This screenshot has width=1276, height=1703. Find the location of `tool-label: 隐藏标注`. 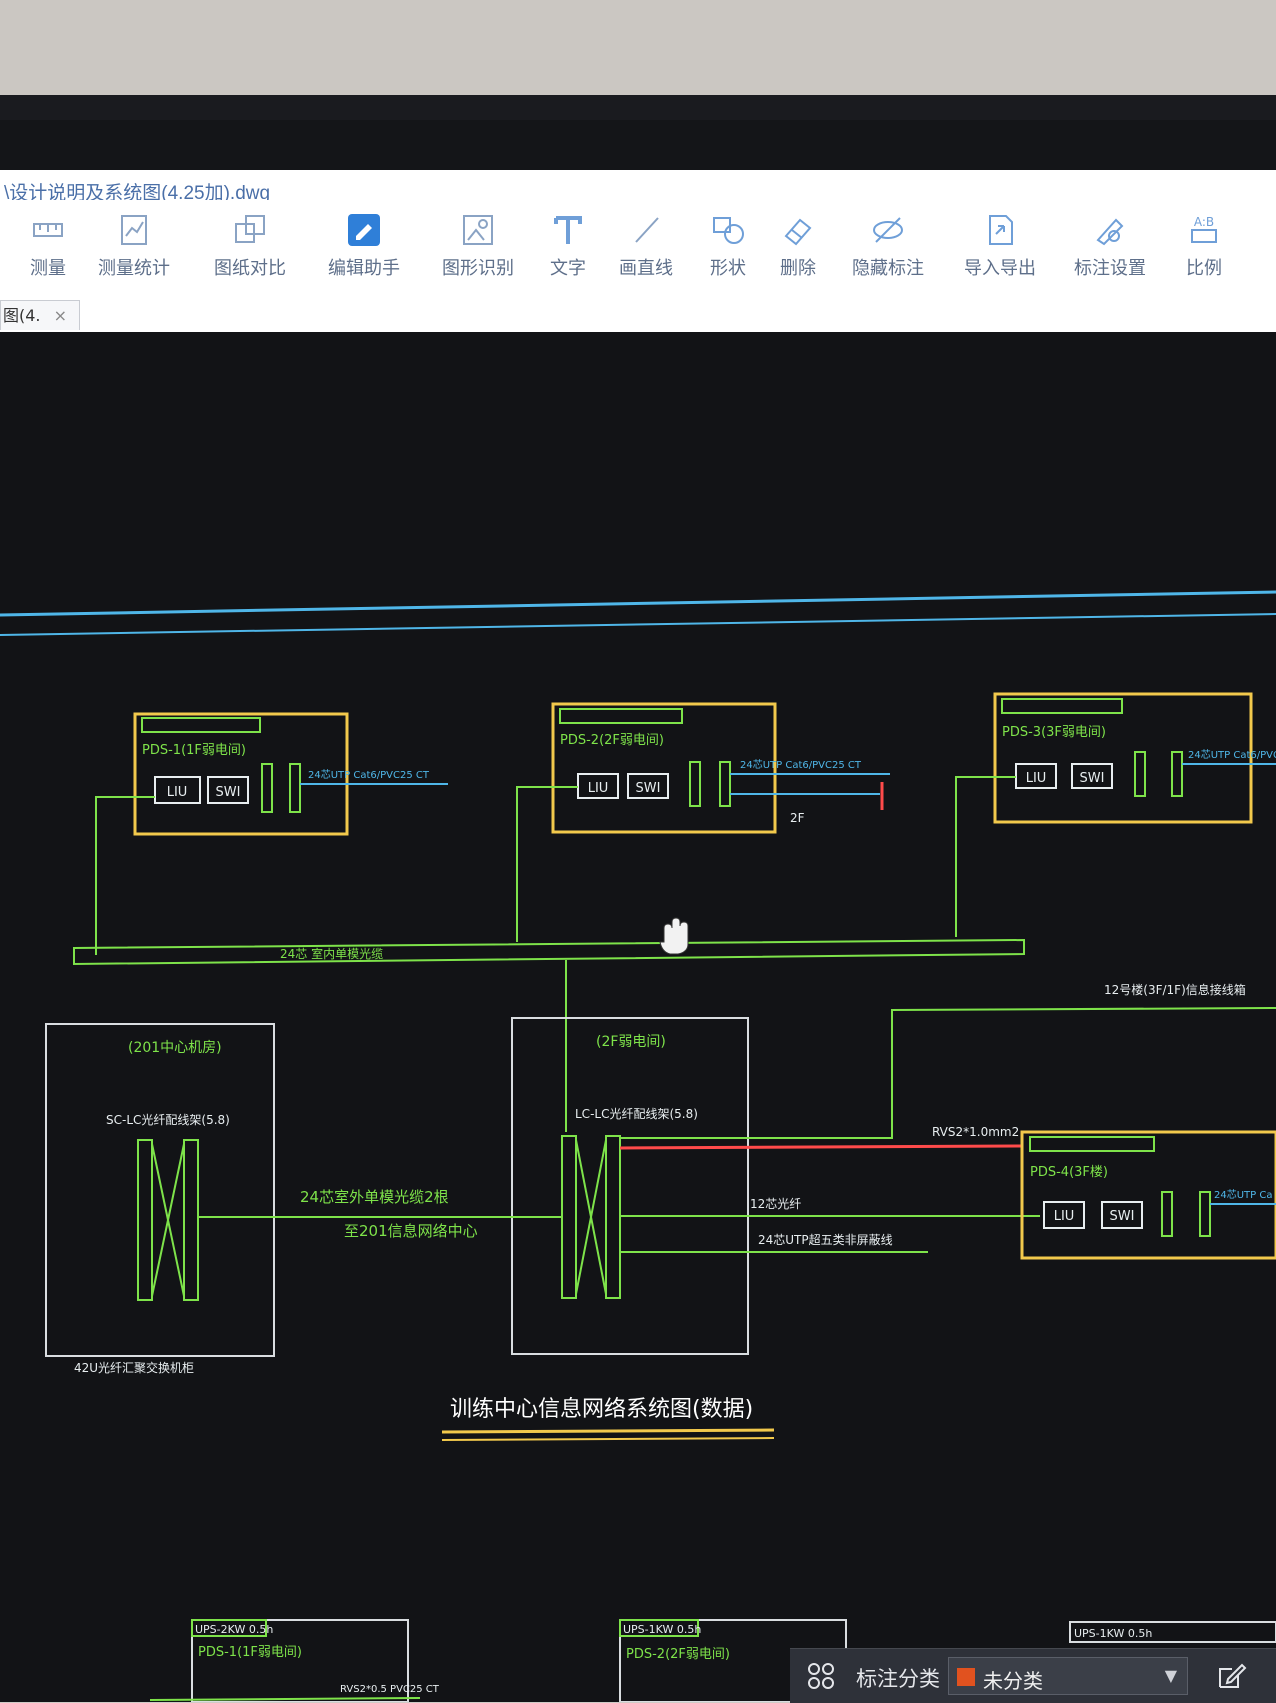

tool-label: 隐藏标注 is located at coordinates (888, 268).